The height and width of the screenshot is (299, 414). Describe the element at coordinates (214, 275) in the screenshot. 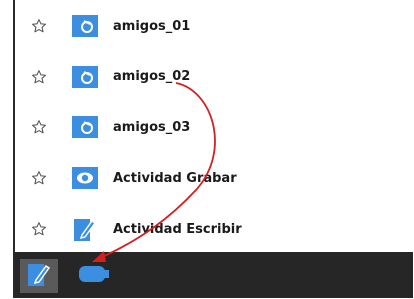

I see `taskbar` at that location.